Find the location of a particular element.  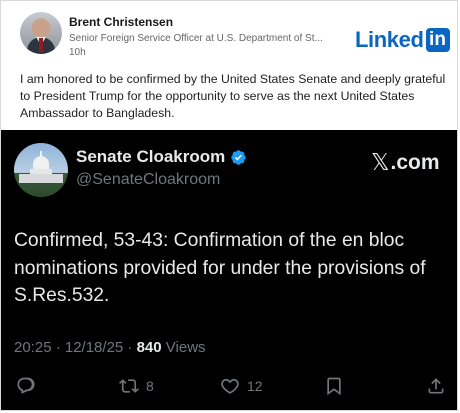

retweet-icon is located at coordinates (129, 386).